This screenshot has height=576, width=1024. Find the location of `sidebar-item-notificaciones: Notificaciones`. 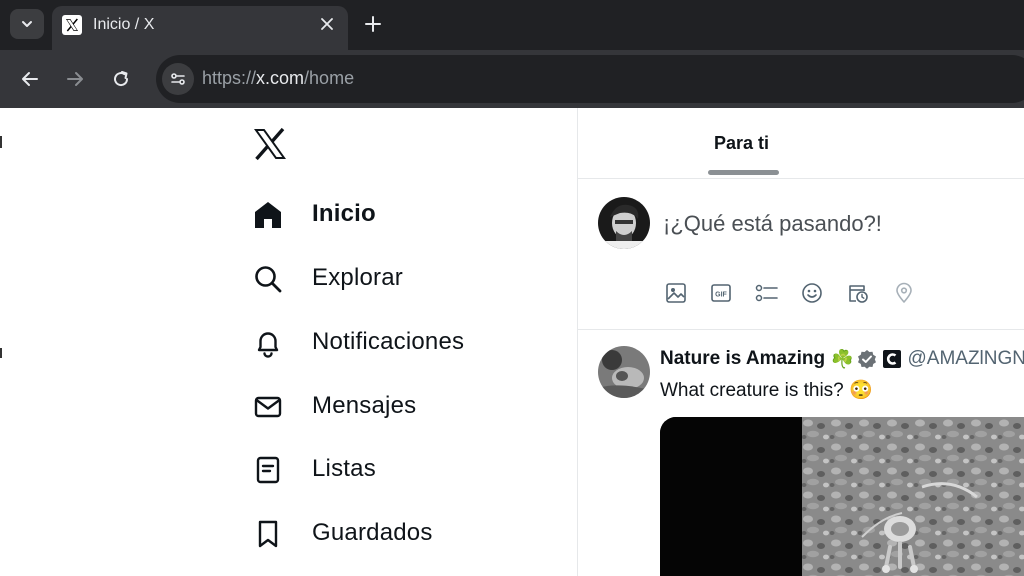

sidebar-item-notificaciones: Notificaciones is located at coordinates (358, 343).